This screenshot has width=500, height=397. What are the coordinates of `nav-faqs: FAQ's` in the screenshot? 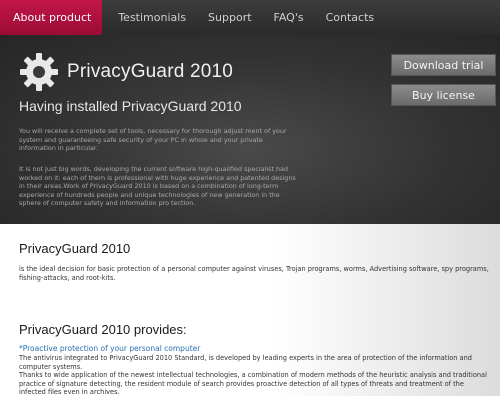 It's located at (289, 17).